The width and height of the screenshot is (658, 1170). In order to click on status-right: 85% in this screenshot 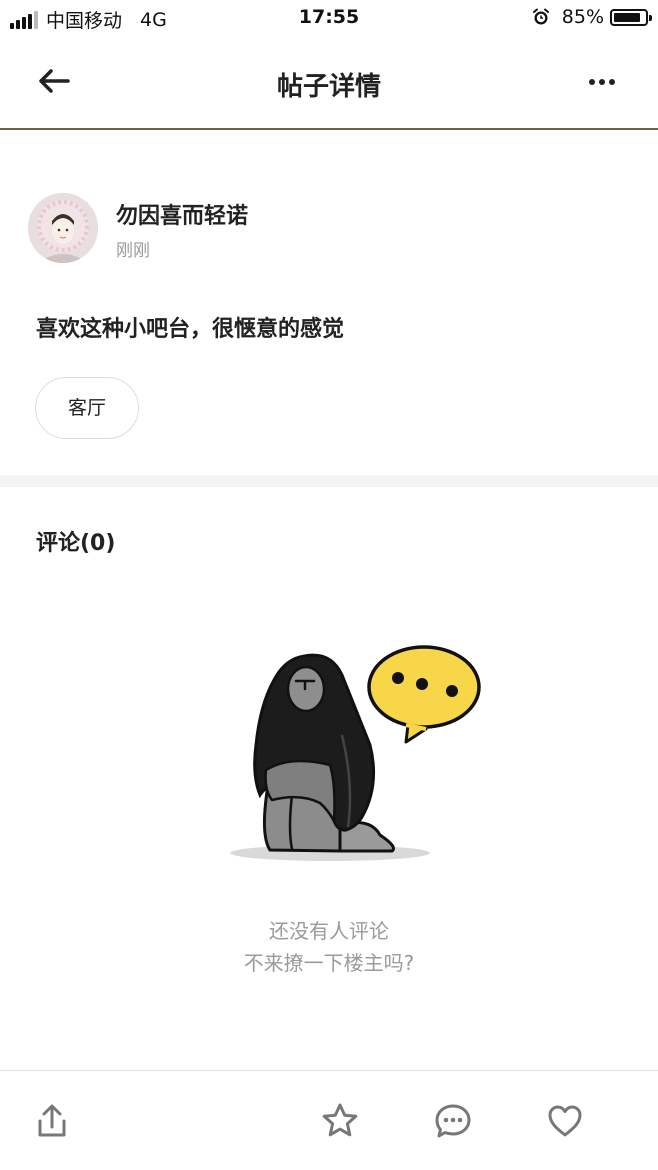, I will do `click(592, 17)`.